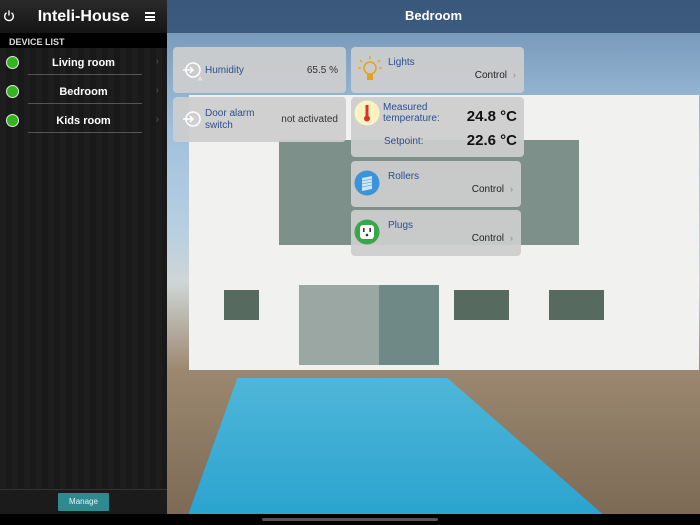  Describe the element at coordinates (437, 70) in the screenshot. I see `lights-card: Lights Control ›` at that location.